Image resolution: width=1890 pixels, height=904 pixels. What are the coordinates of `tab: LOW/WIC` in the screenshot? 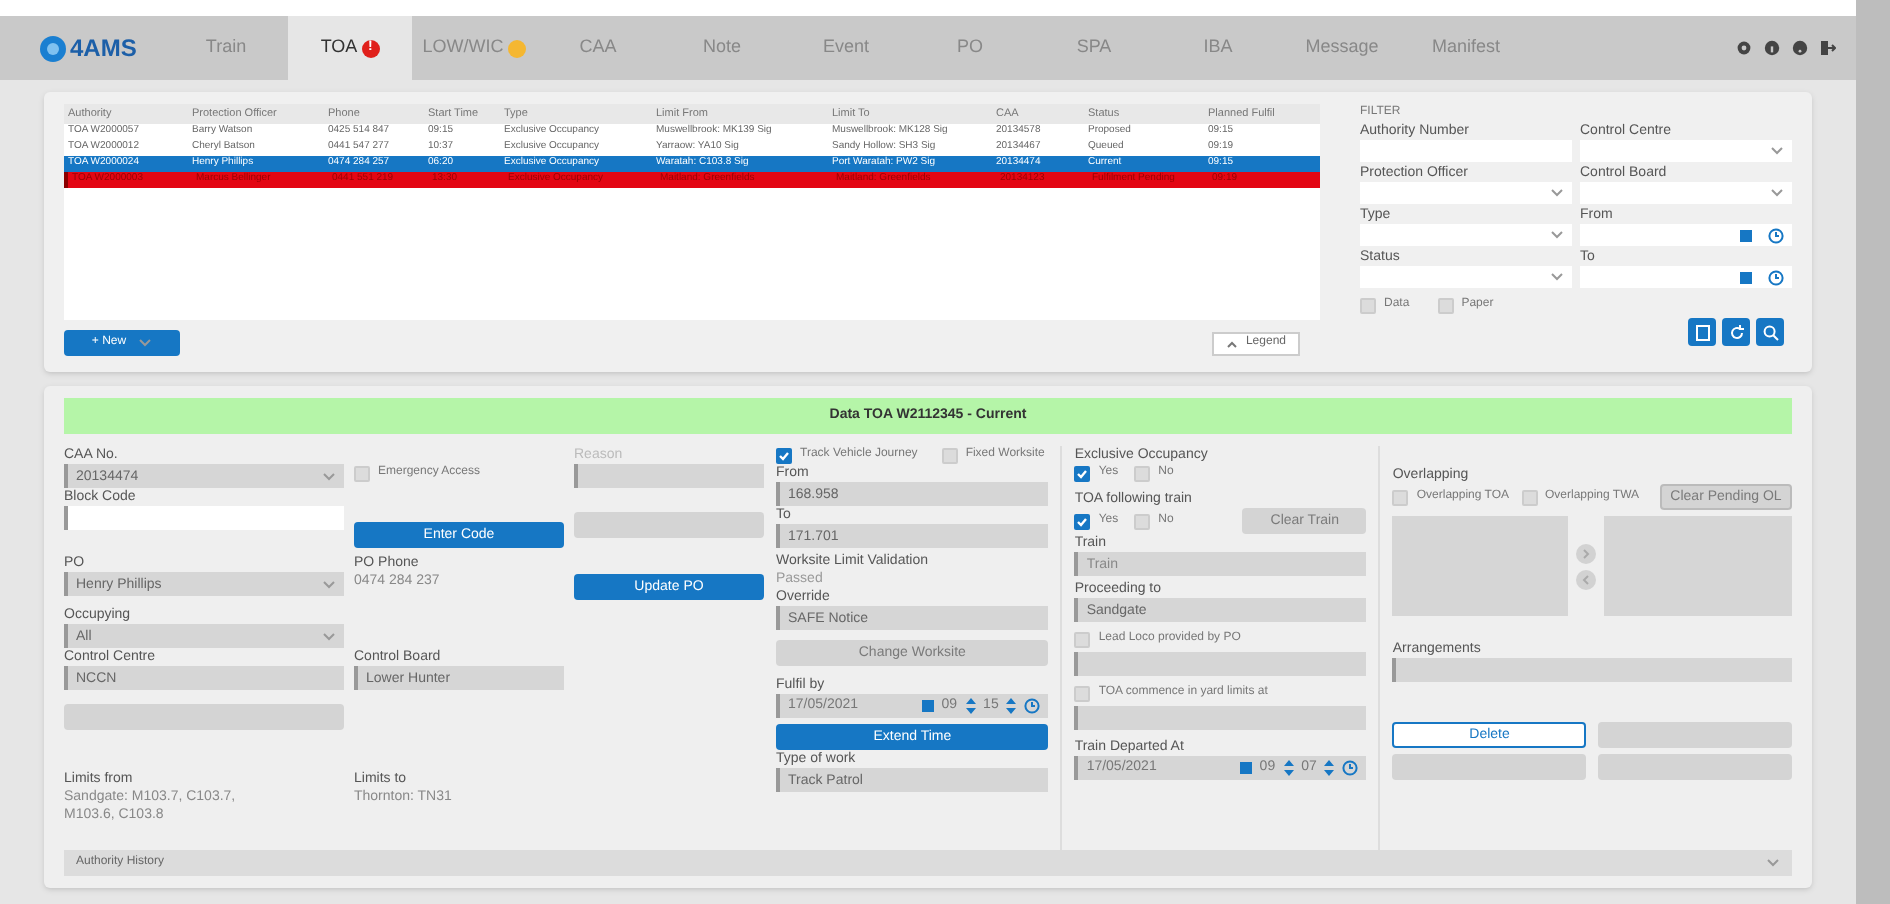 It's located at (474, 48).